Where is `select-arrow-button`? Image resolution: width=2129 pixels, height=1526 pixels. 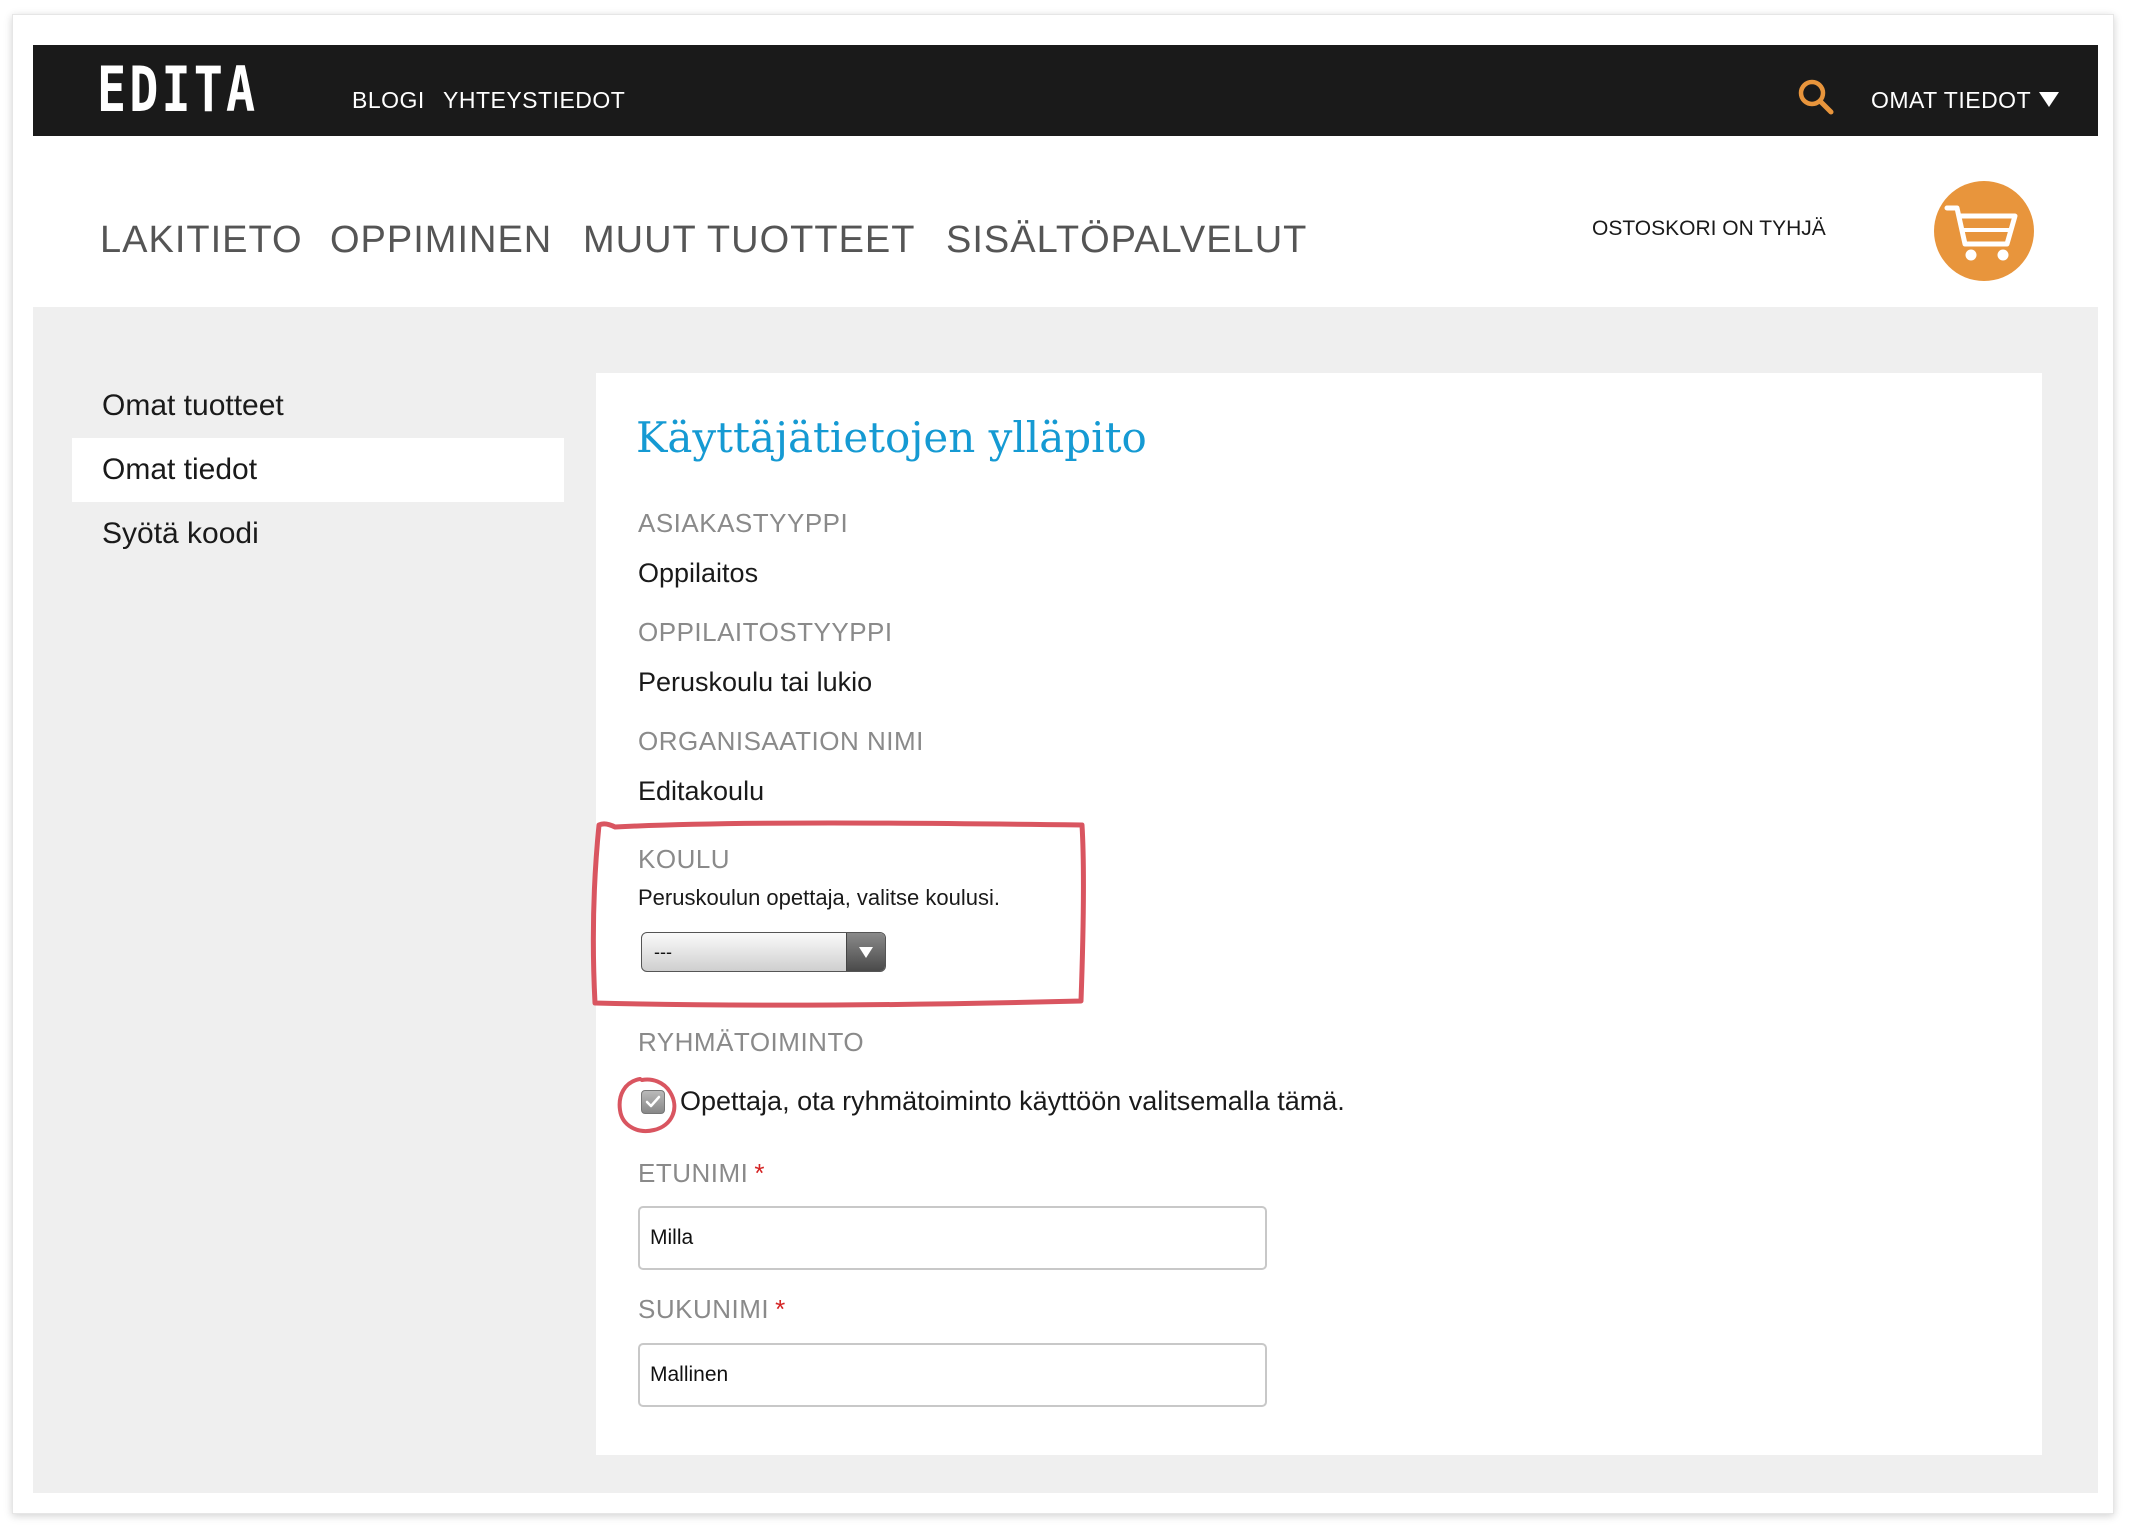
select-arrow-button is located at coordinates (865, 952).